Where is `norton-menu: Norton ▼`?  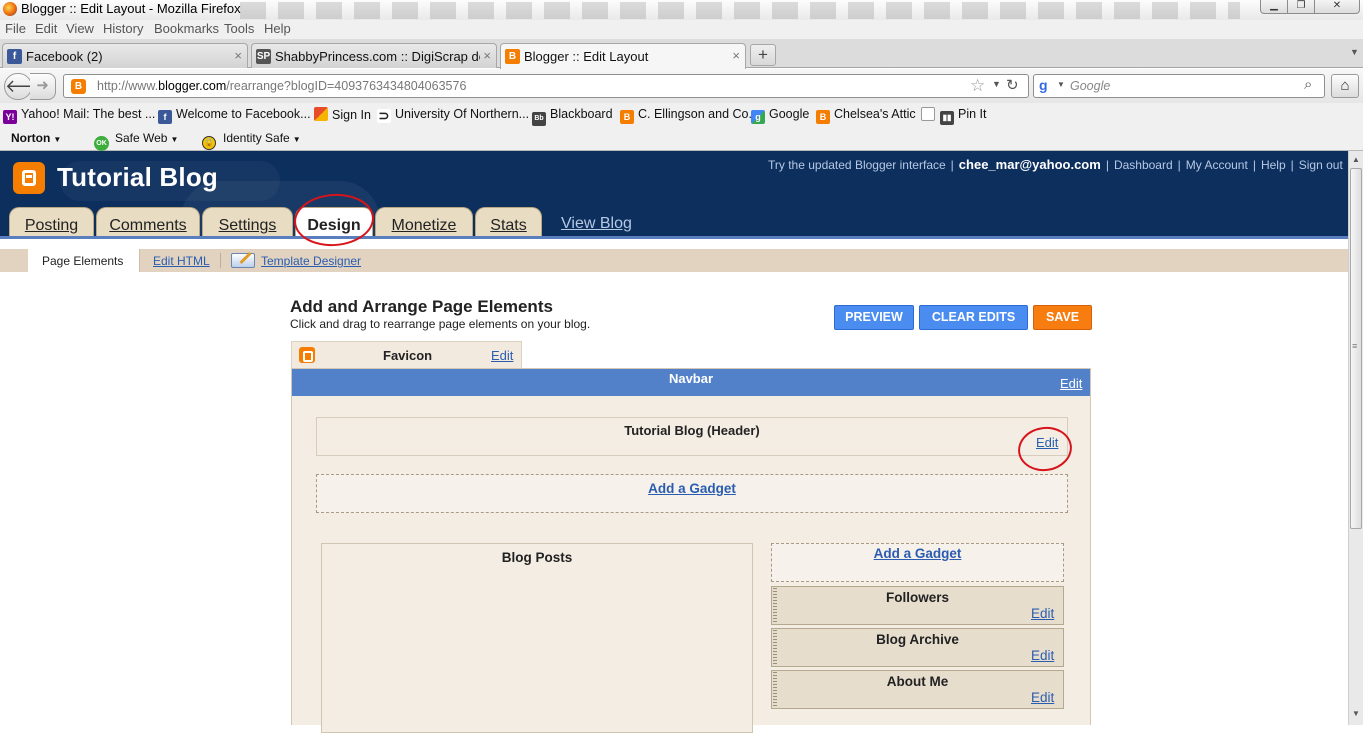
norton-menu: Norton ▼ is located at coordinates (36, 138).